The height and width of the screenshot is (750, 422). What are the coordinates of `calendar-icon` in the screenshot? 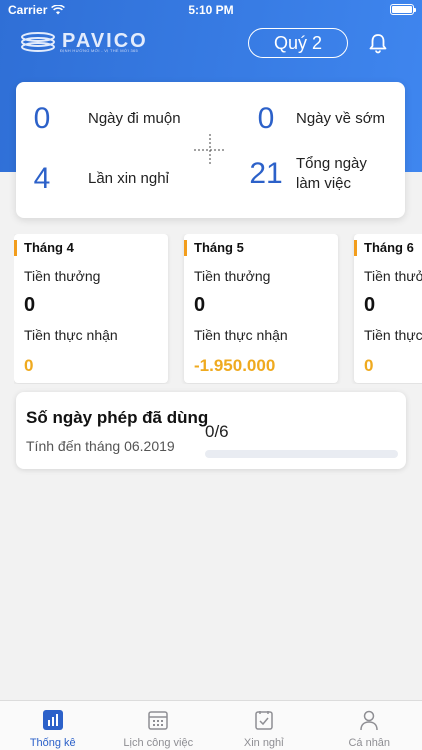 It's located at (158, 720).